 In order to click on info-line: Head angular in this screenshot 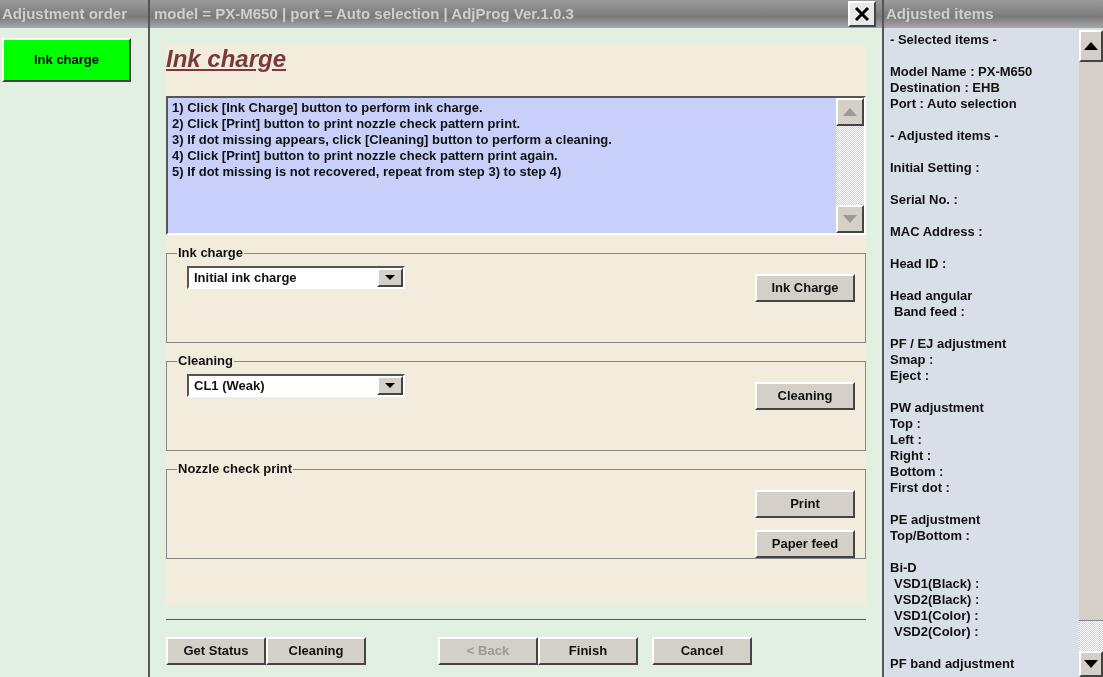, I will do `click(932, 296)`.